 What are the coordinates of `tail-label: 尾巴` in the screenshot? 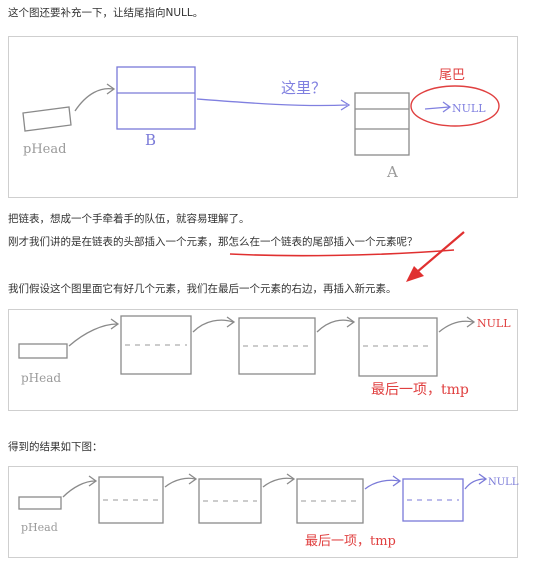 It's located at (452, 75).